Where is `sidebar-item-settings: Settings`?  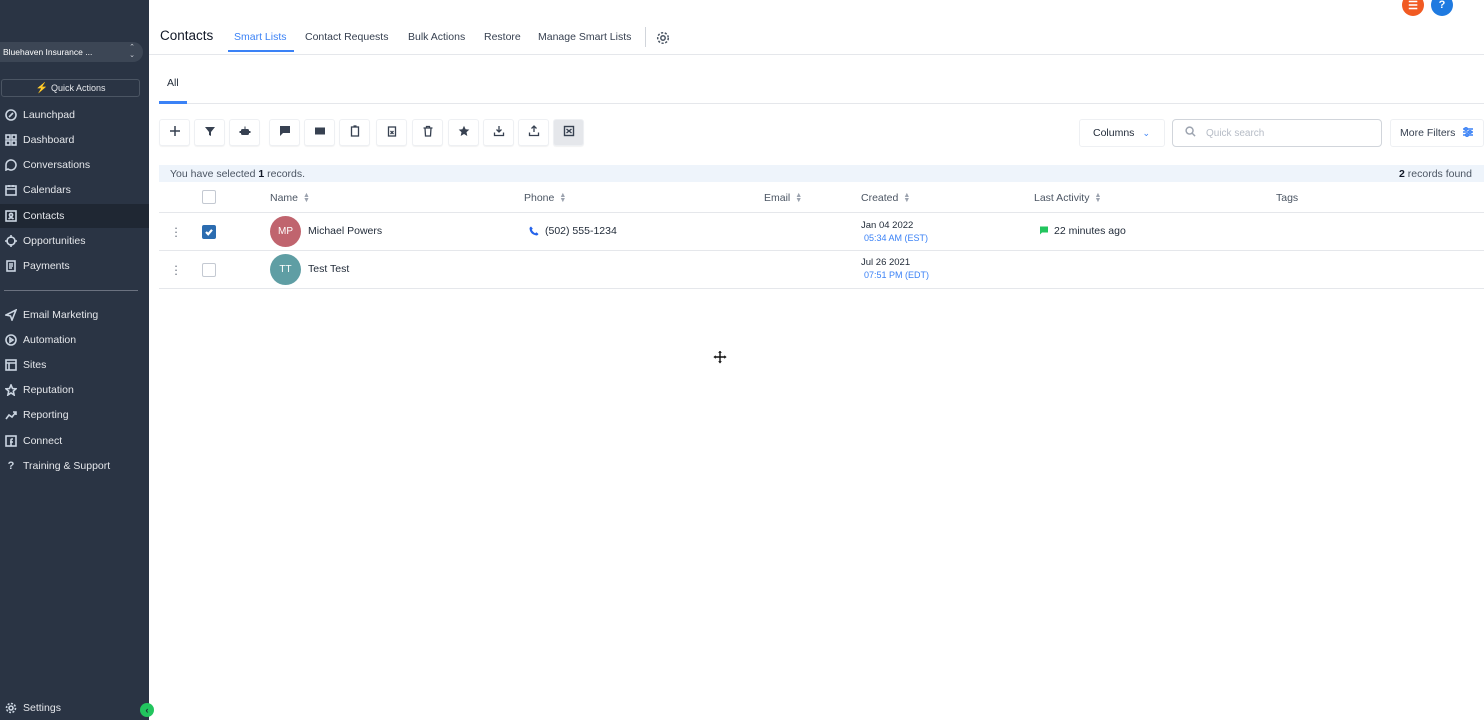 sidebar-item-settings: Settings is located at coordinates (74, 708).